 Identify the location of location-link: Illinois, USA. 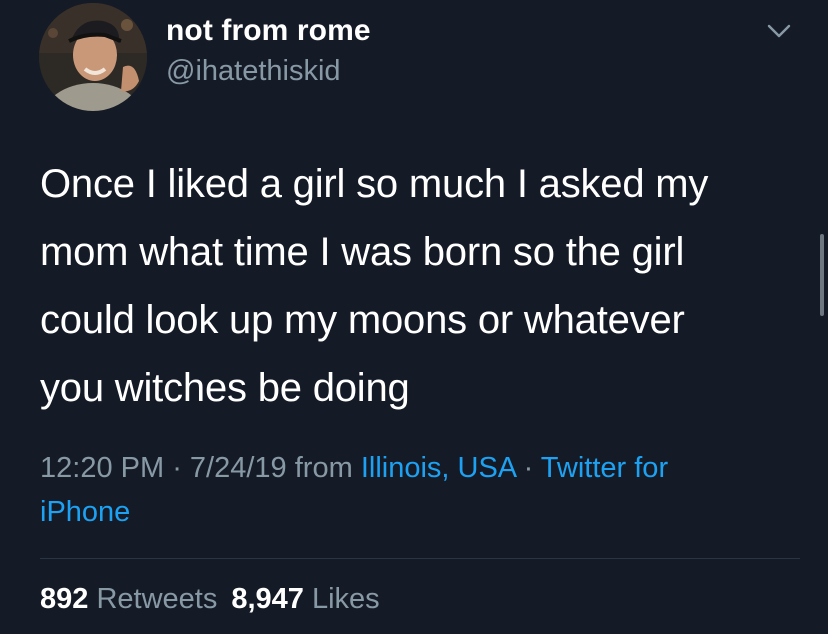
(438, 468).